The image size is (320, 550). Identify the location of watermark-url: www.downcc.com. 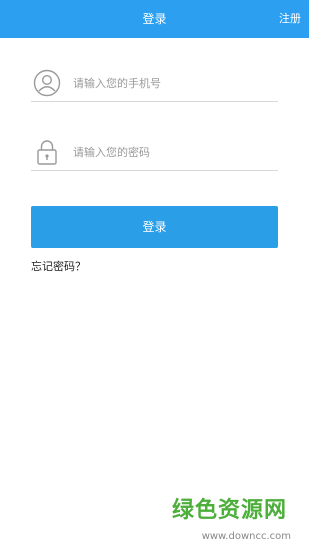
(246, 536).